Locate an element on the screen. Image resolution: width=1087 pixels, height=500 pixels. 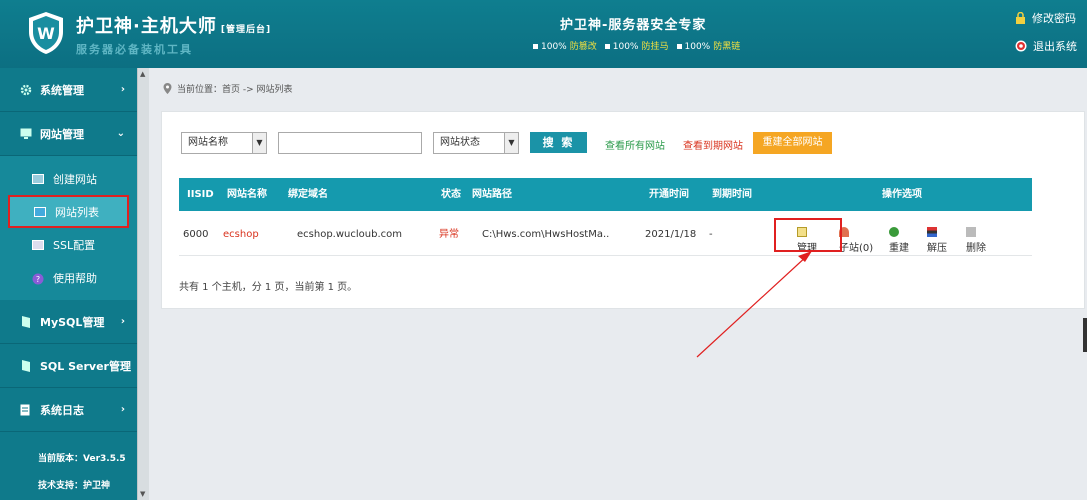
site-list-icon is located at coordinates (40, 211).